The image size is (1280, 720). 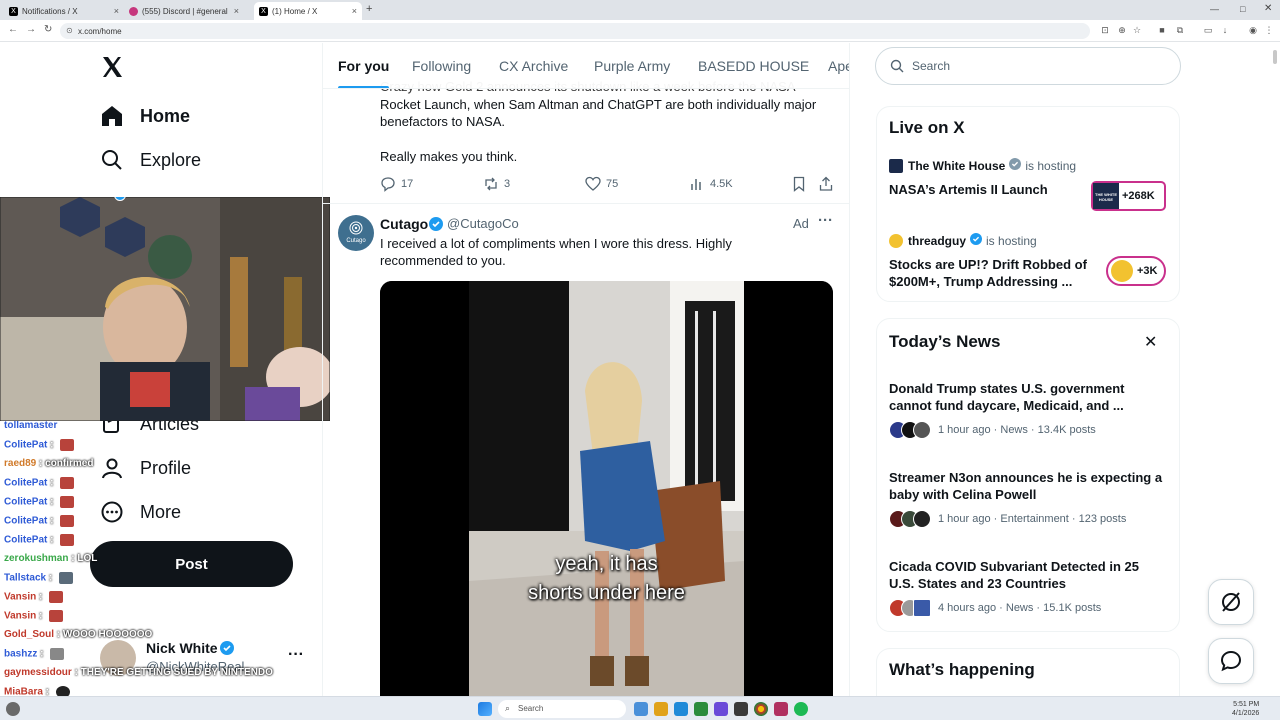 What do you see at coordinates (562, 709) in the screenshot?
I see `taskbar-search: ⌕ Search` at bounding box center [562, 709].